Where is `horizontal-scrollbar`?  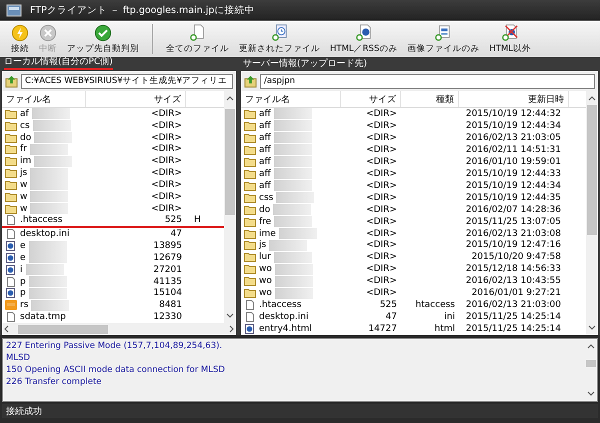
horizontal-scrollbar is located at coordinates (119, 329).